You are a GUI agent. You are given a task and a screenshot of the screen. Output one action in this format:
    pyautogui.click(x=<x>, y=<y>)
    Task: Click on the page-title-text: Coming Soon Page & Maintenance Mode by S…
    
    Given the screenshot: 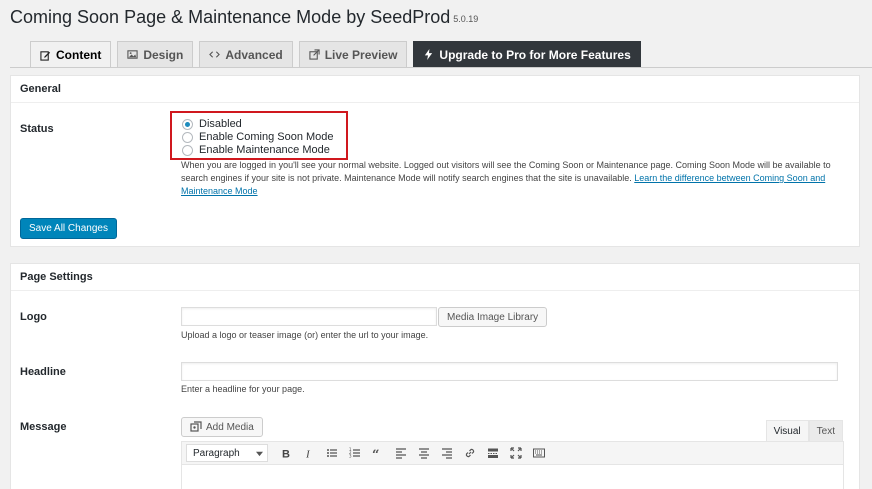 What is the action you would take?
    pyautogui.click(x=230, y=17)
    